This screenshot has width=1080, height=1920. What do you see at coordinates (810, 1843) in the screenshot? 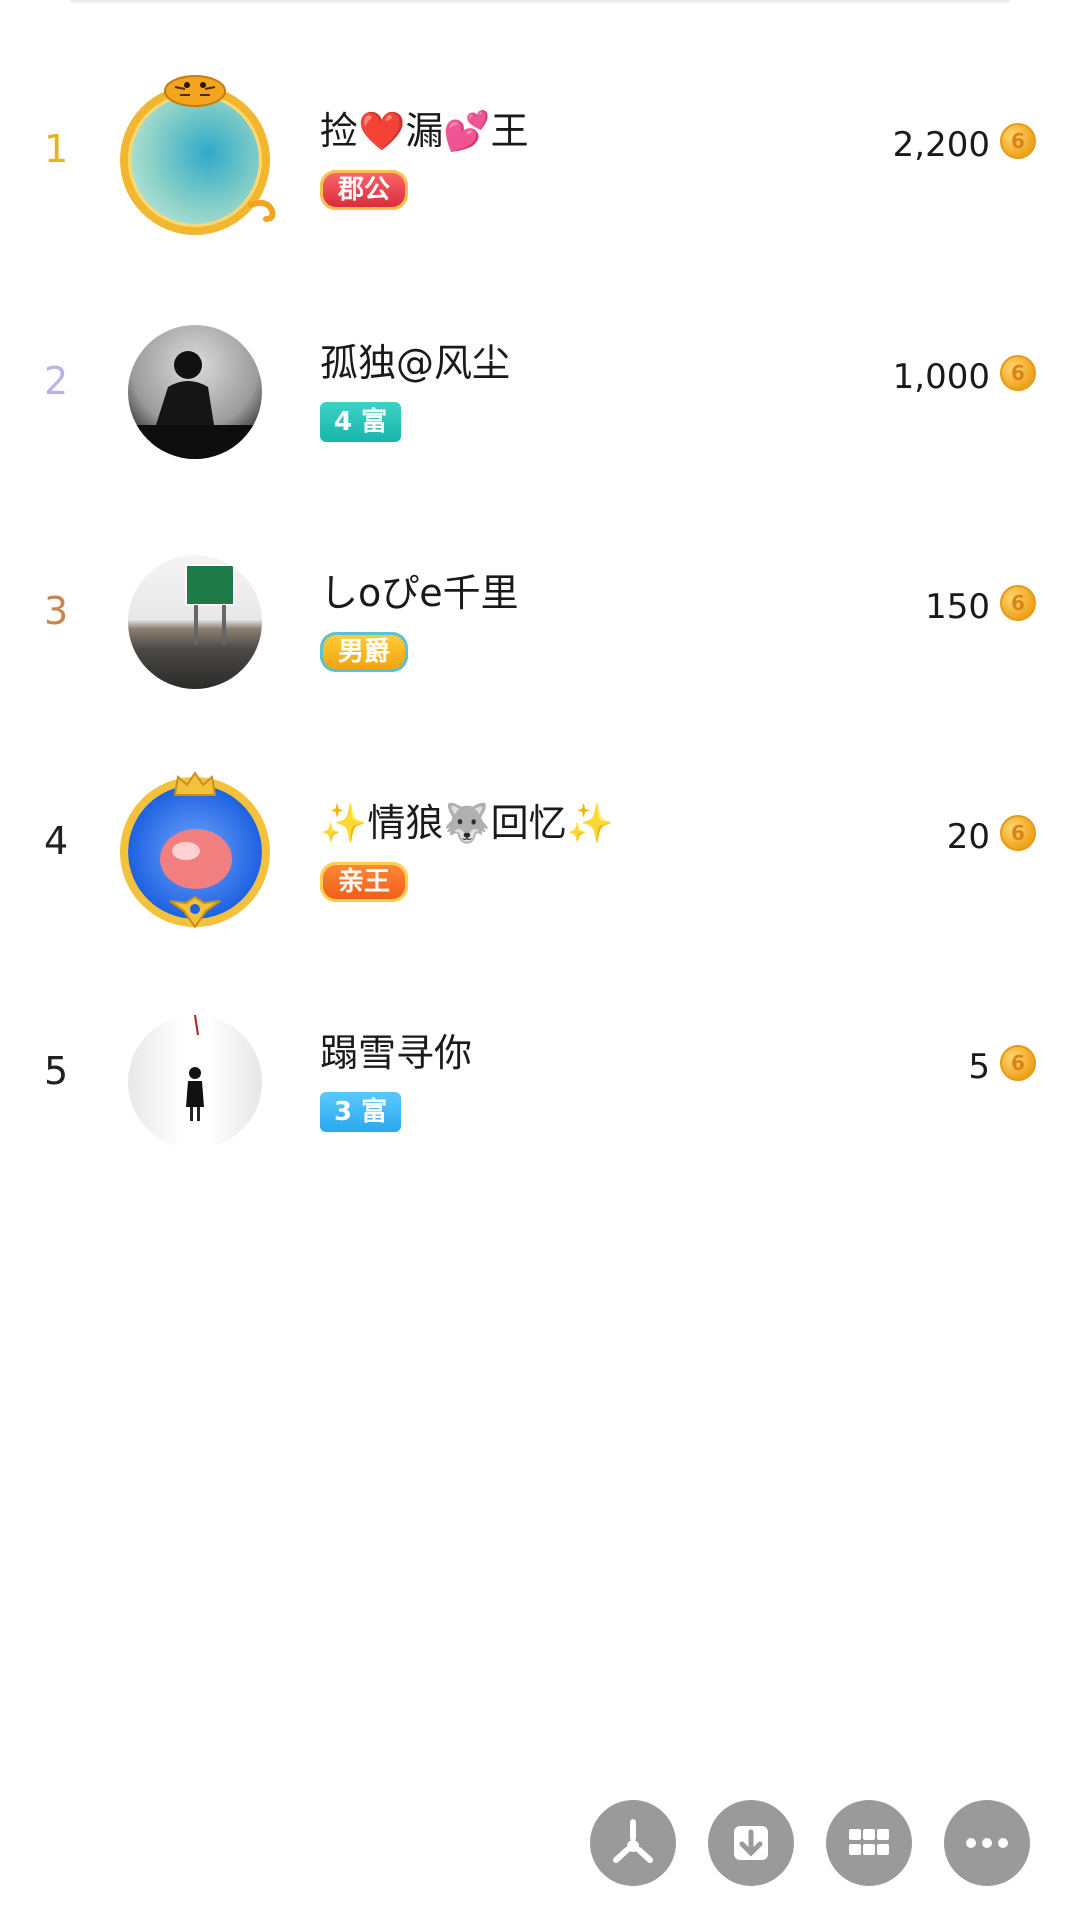
I see `floating-actions` at bounding box center [810, 1843].